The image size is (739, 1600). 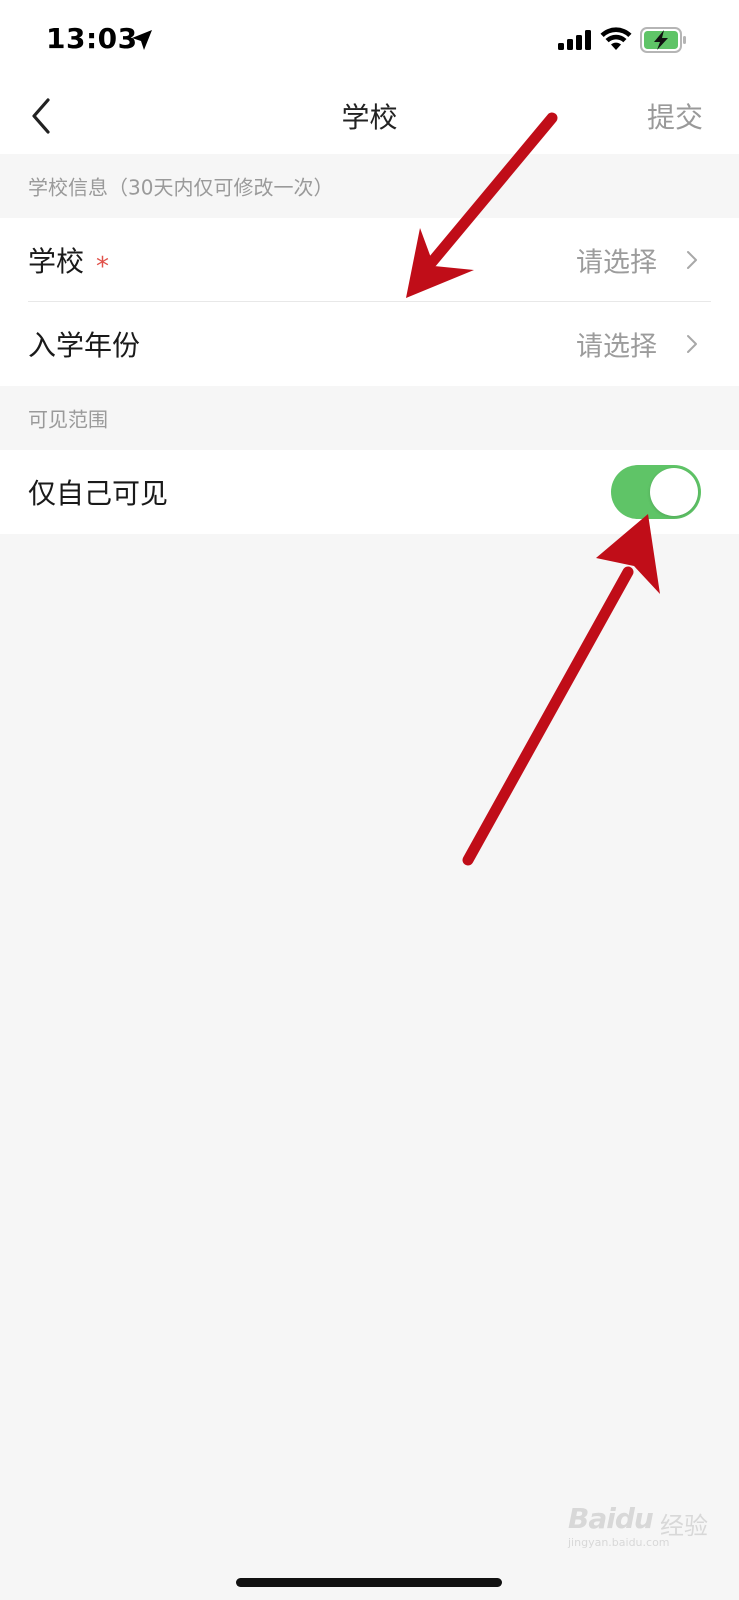 I want to click on school-row: 学校 * 请选择, so click(x=369, y=260).